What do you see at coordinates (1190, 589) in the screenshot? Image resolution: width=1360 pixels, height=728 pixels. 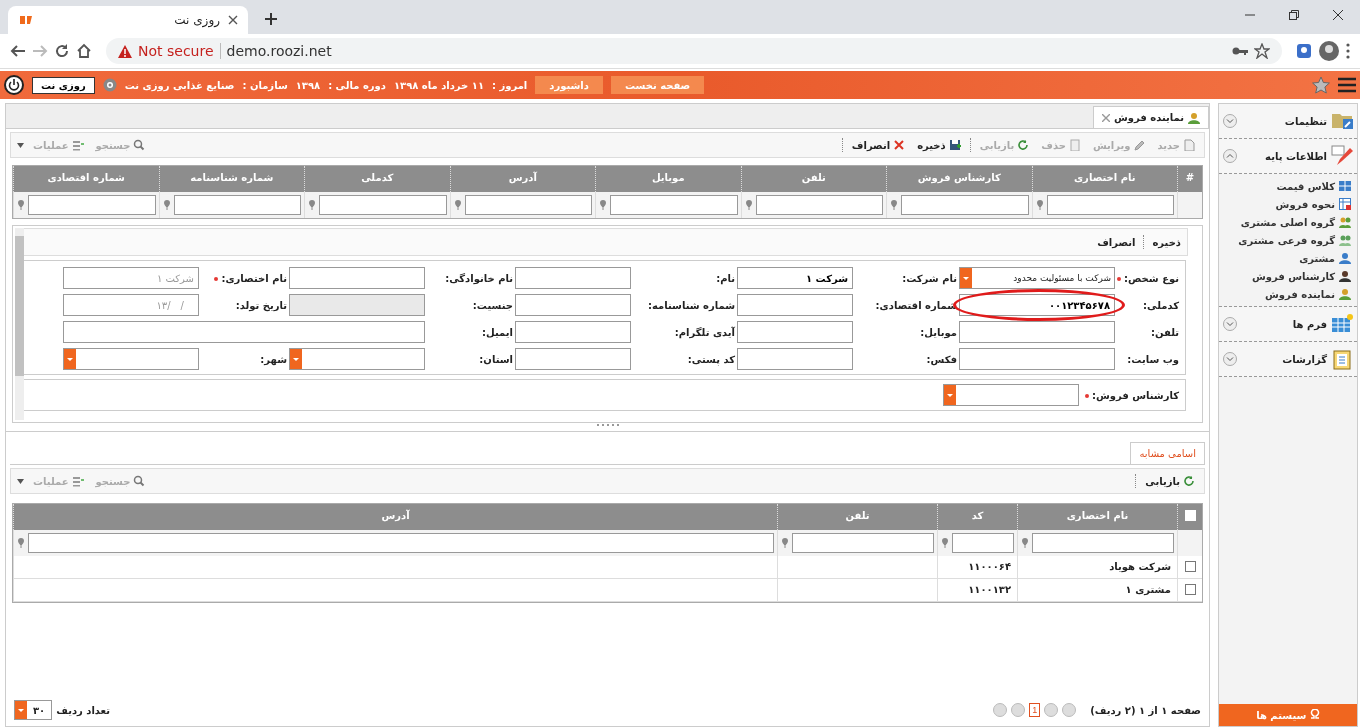 I see `row-checkbox` at bounding box center [1190, 589].